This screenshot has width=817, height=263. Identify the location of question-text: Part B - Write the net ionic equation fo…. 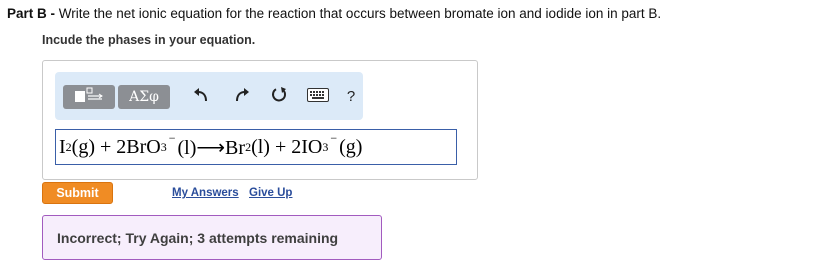
(334, 13).